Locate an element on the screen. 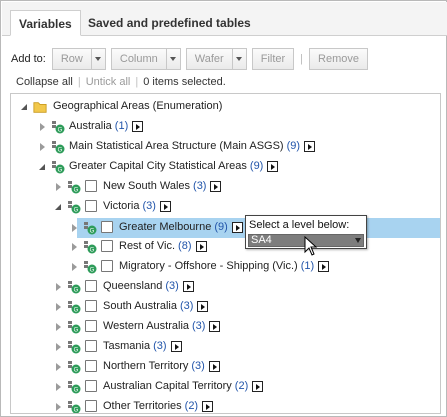  tree-item-label: Western Australia is located at coordinates (146, 326).